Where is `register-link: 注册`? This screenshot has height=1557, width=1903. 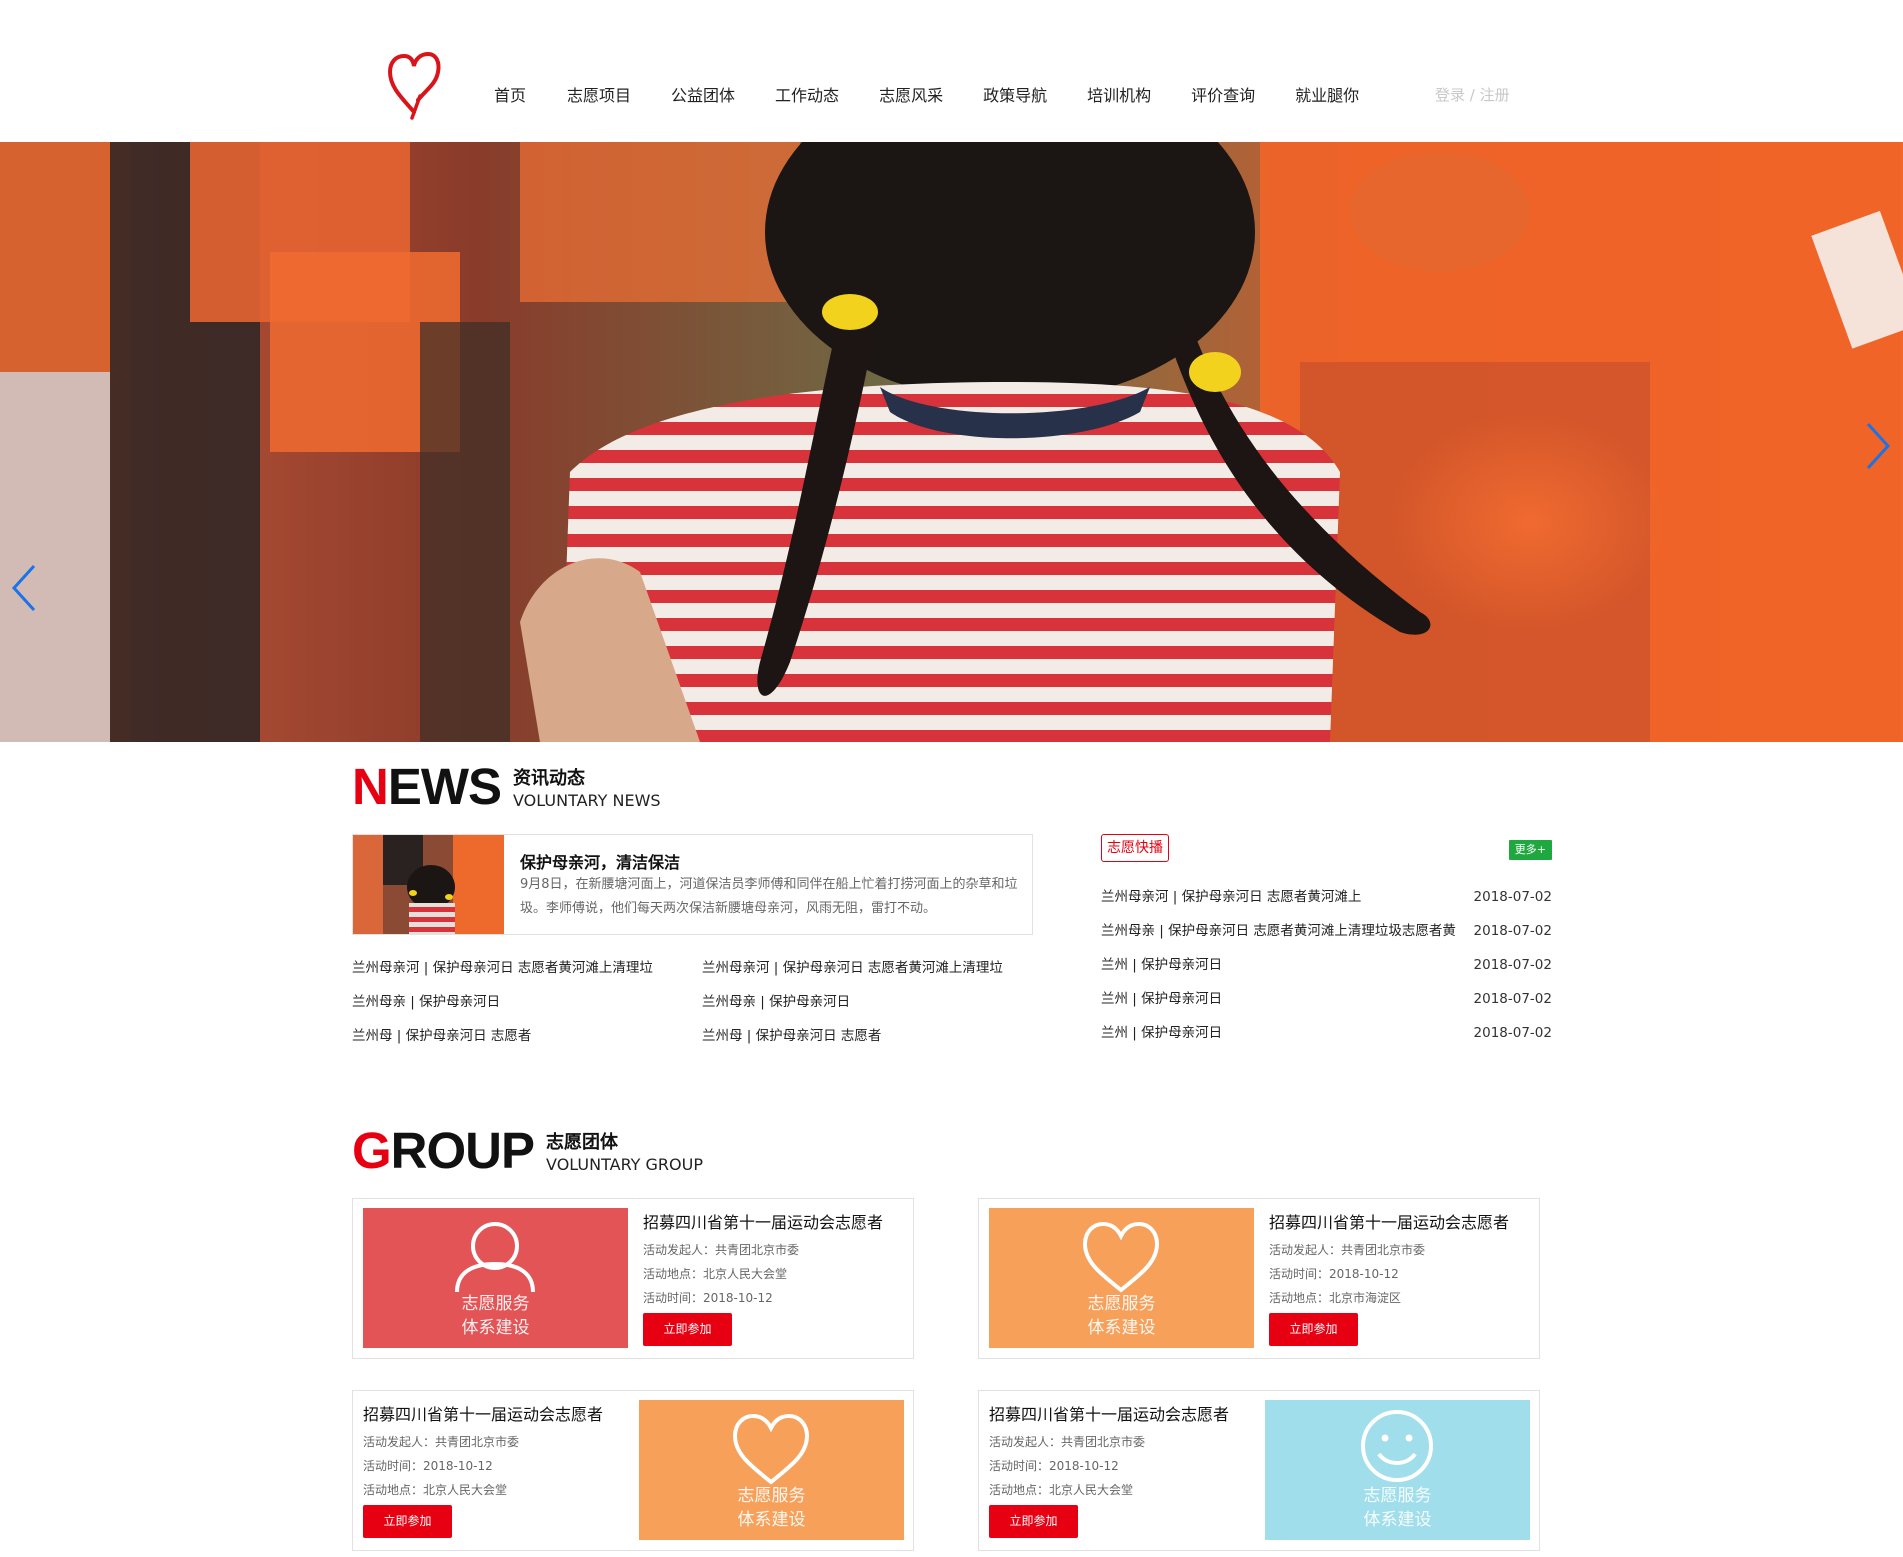 register-link: 注册 is located at coordinates (1495, 95).